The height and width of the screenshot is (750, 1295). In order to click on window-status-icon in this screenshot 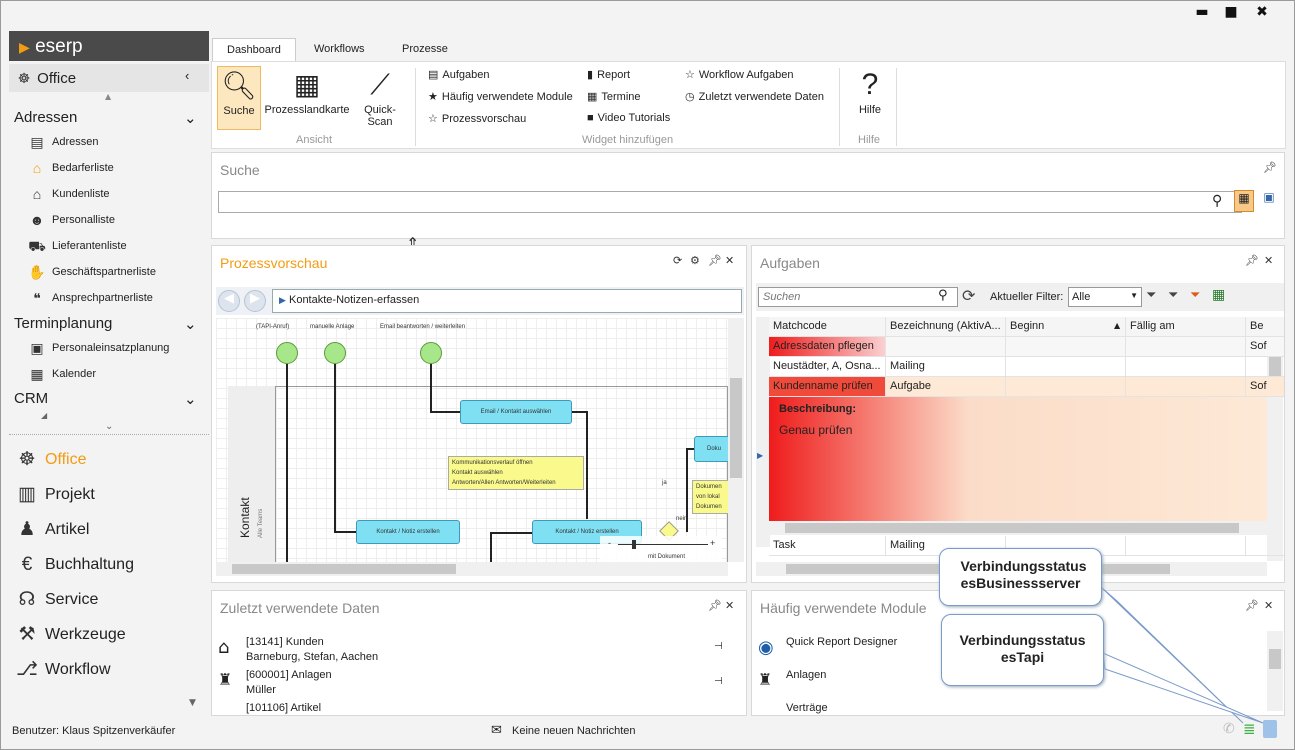, I will do `click(1270, 729)`.